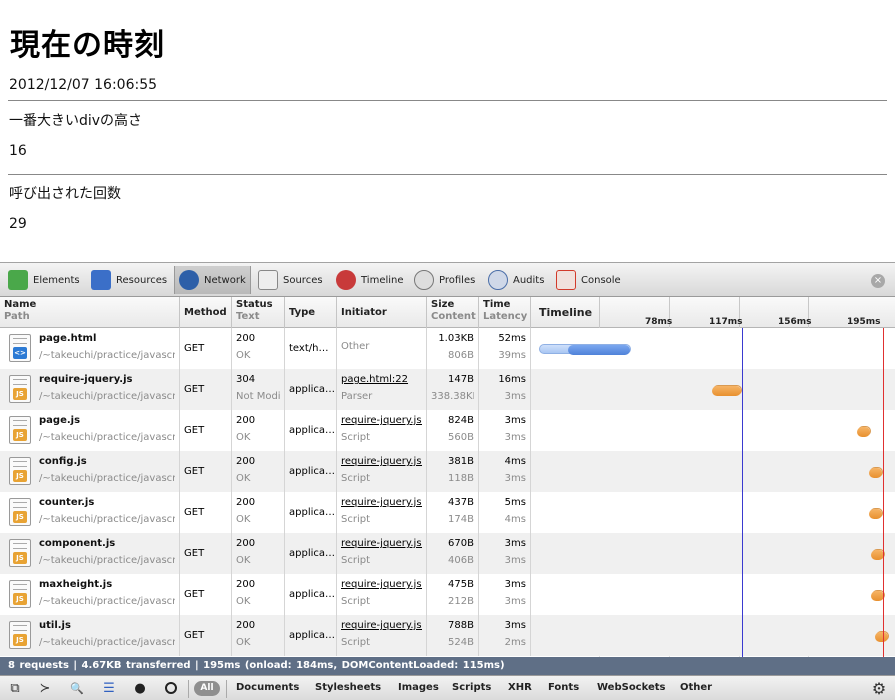  I want to click on tab-timeline: Timeline, so click(370, 280).